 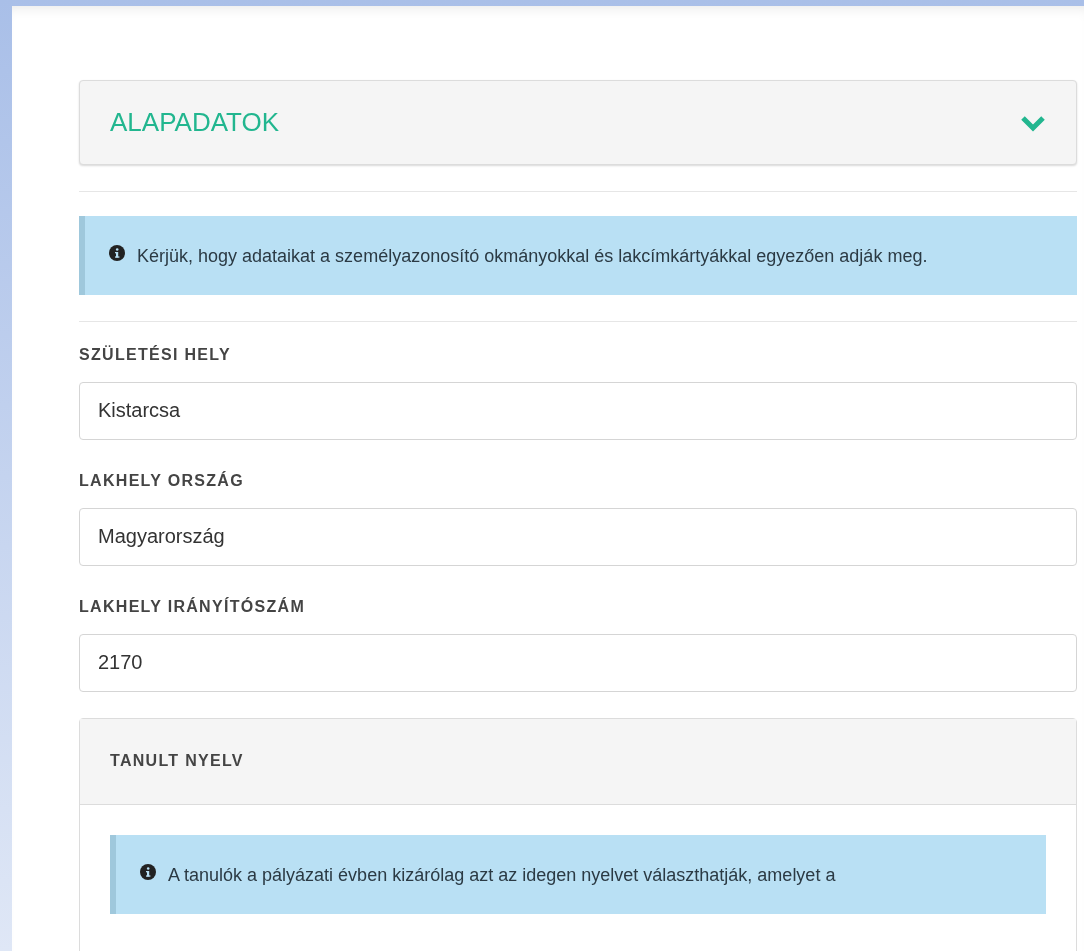 I want to click on input-field: Kistarcsa, so click(x=578, y=410).